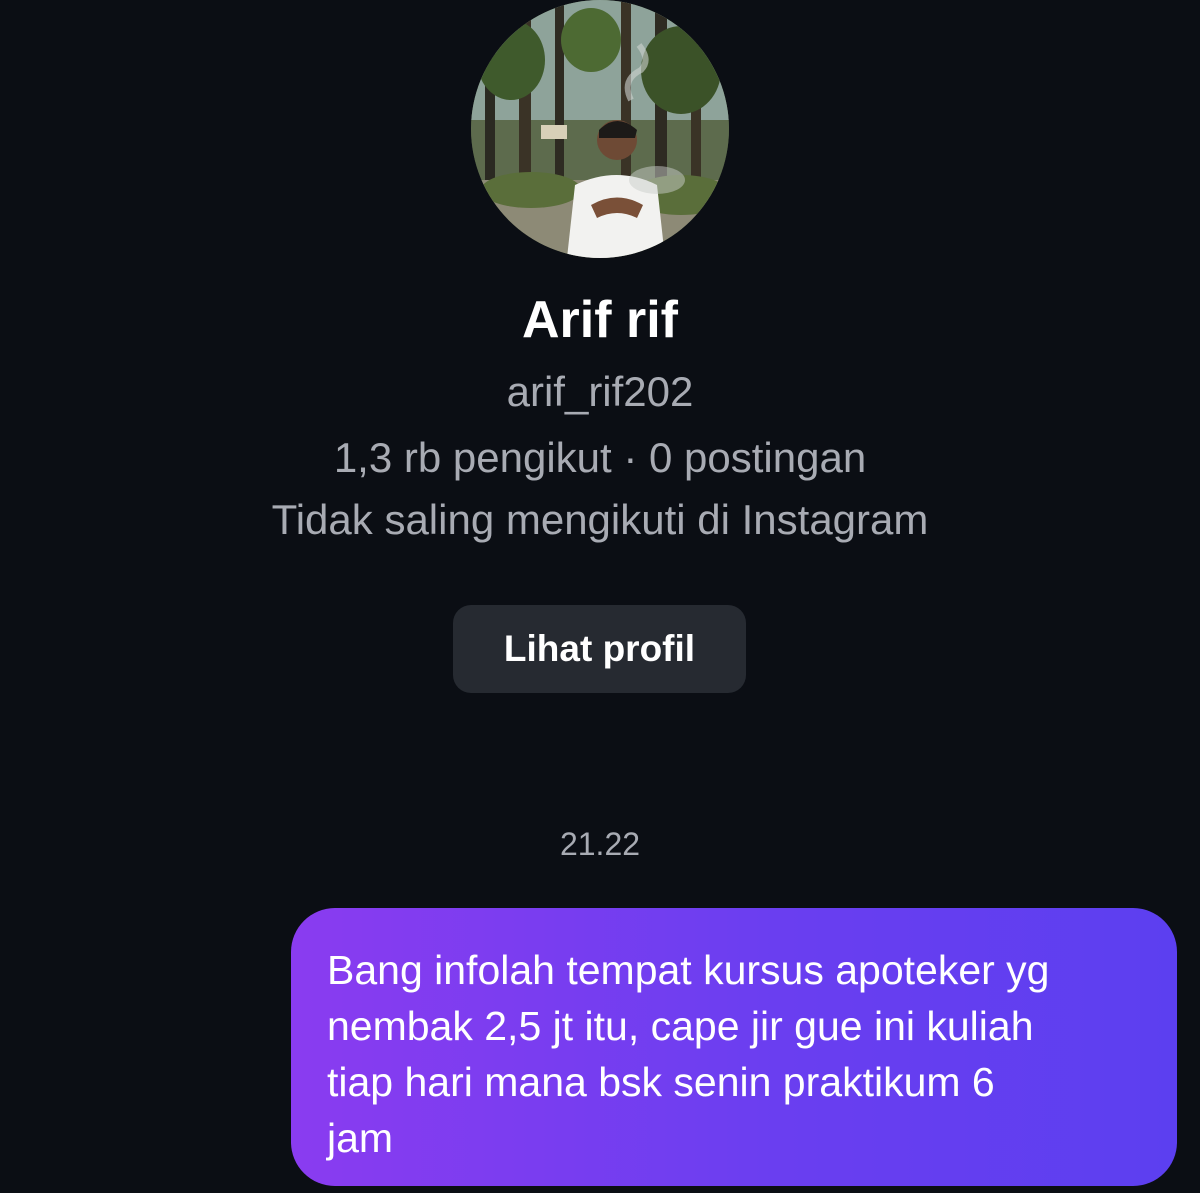 This screenshot has height=1193, width=1200. Describe the element at coordinates (600, 519) in the screenshot. I see `mutual-follow-status: Tidak saling mengikuti di Instagram` at that location.